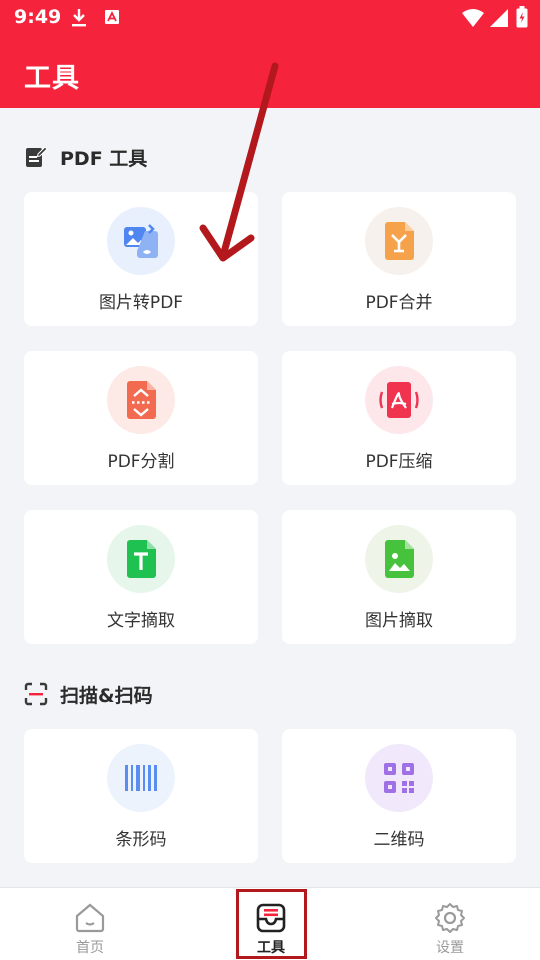 This screenshot has height=960, width=540. What do you see at coordinates (106, 695) in the screenshot?
I see `section-title-scan: 扫描&扫码` at bounding box center [106, 695].